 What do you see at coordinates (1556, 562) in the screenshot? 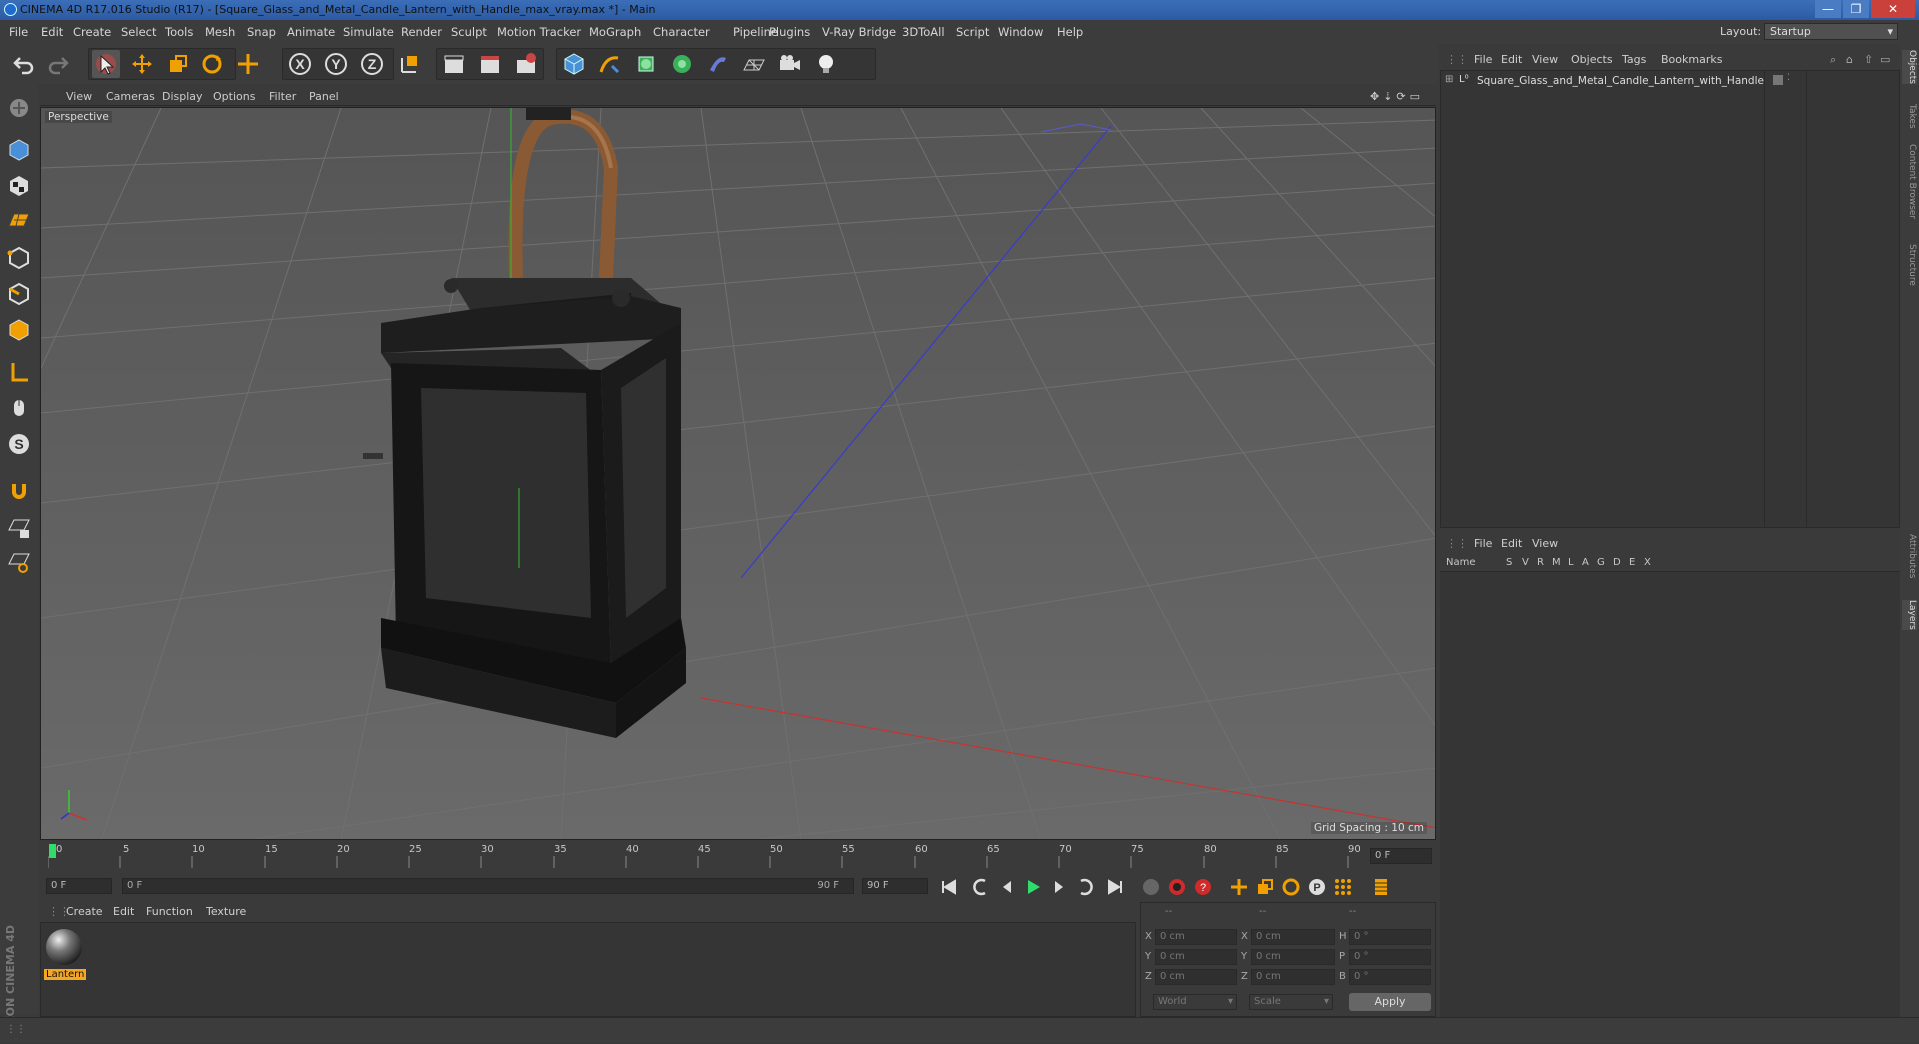
I see `layer-col-manager: M` at bounding box center [1556, 562].